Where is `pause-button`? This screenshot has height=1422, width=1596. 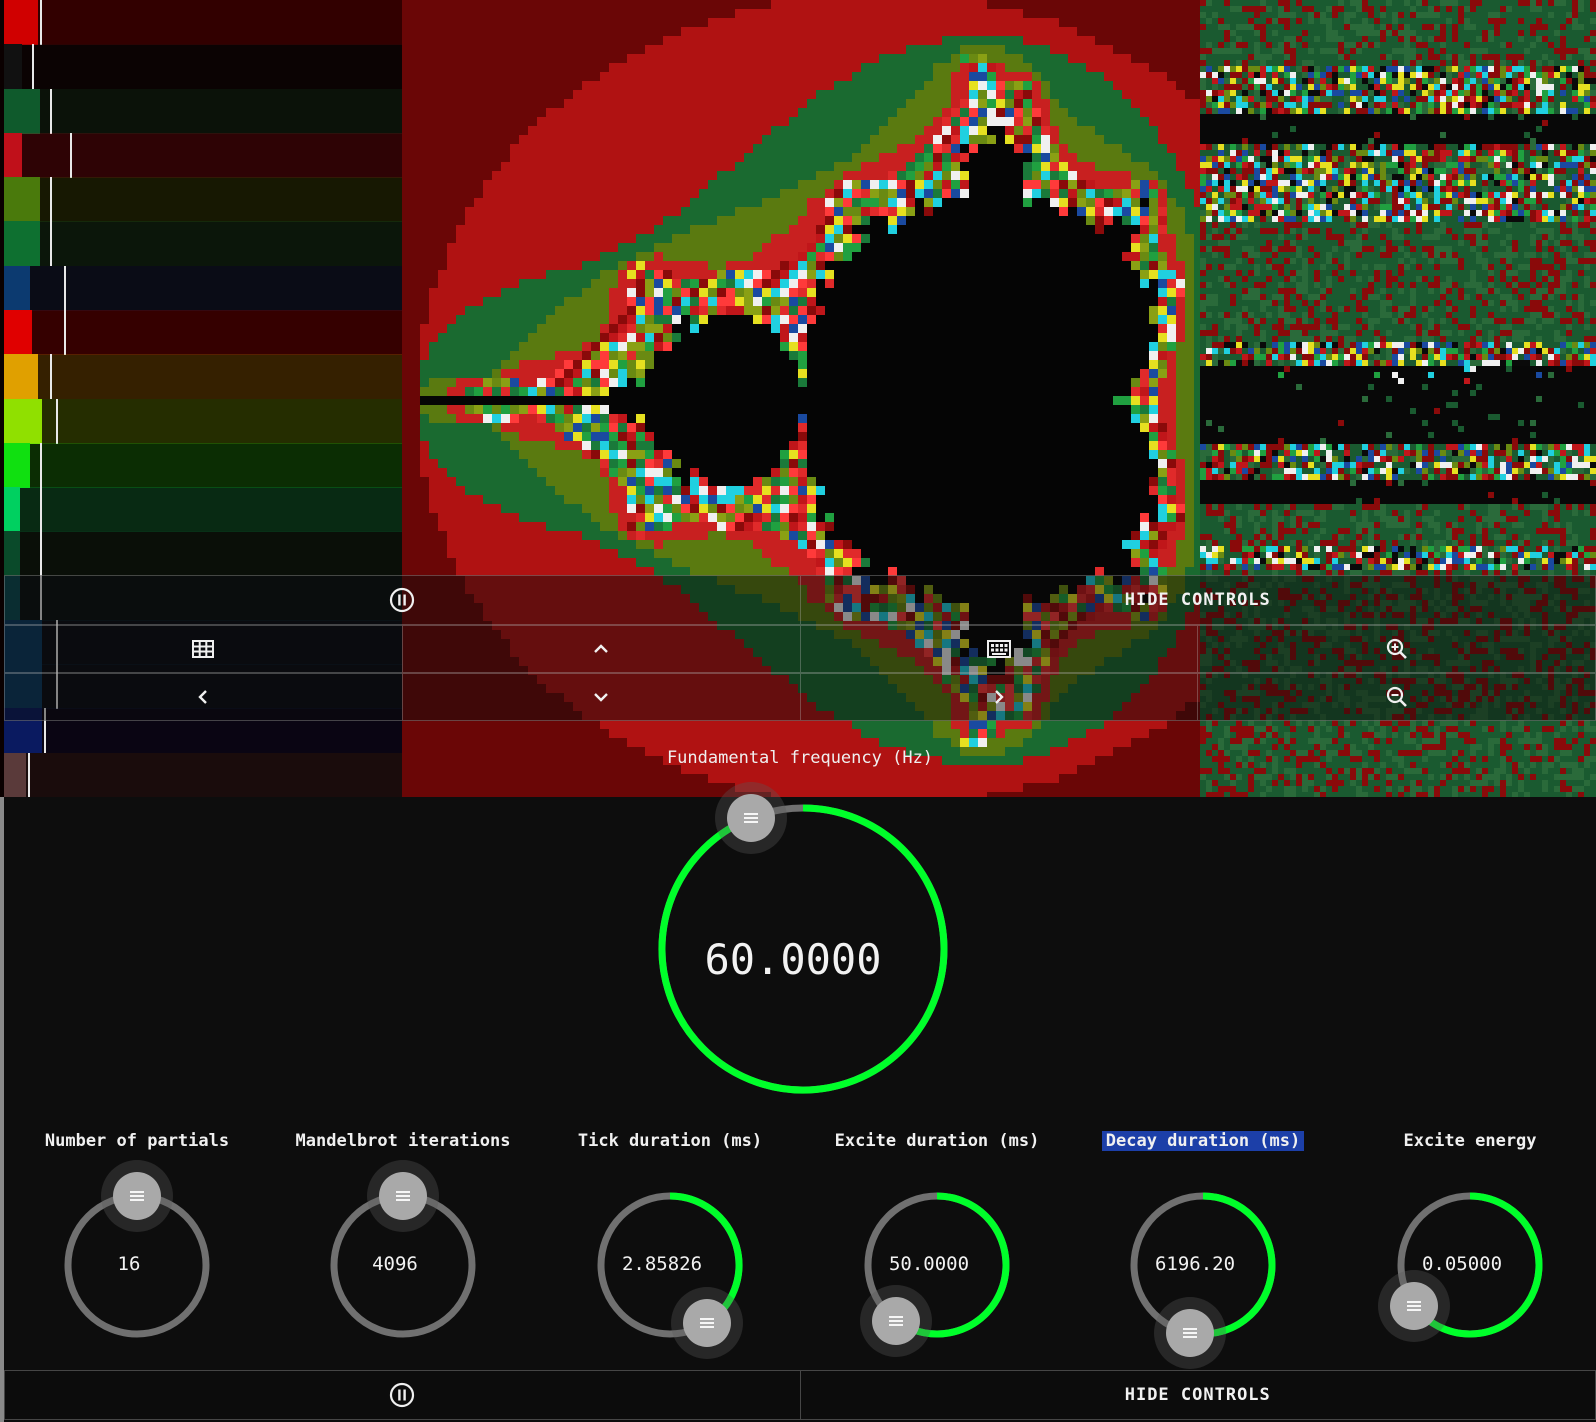
pause-button is located at coordinates (402, 600).